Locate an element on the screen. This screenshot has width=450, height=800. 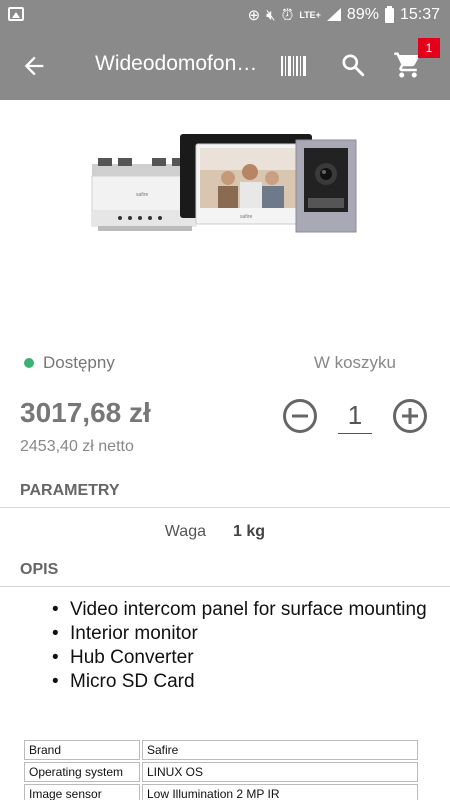
parameters-heading: PARAMETRY is located at coordinates (70, 490).